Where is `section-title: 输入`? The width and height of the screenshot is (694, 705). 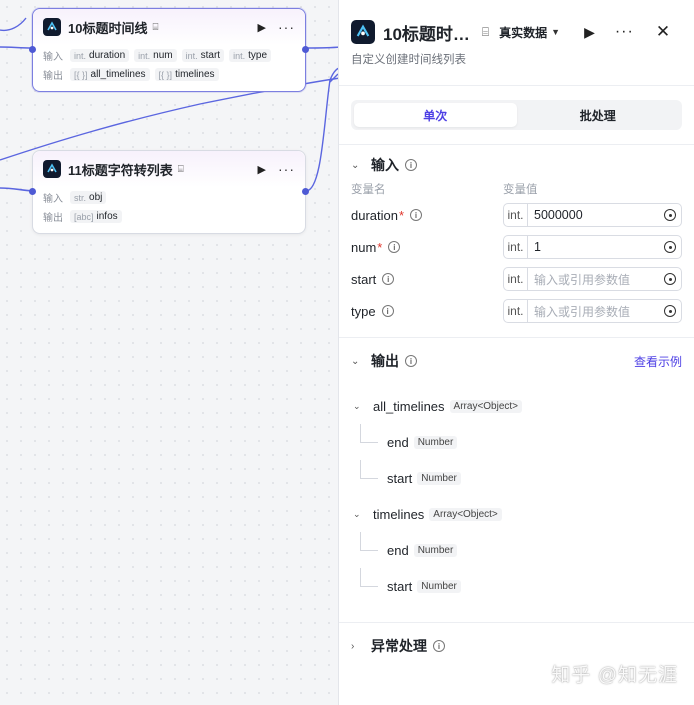 section-title: 输入 is located at coordinates (385, 165).